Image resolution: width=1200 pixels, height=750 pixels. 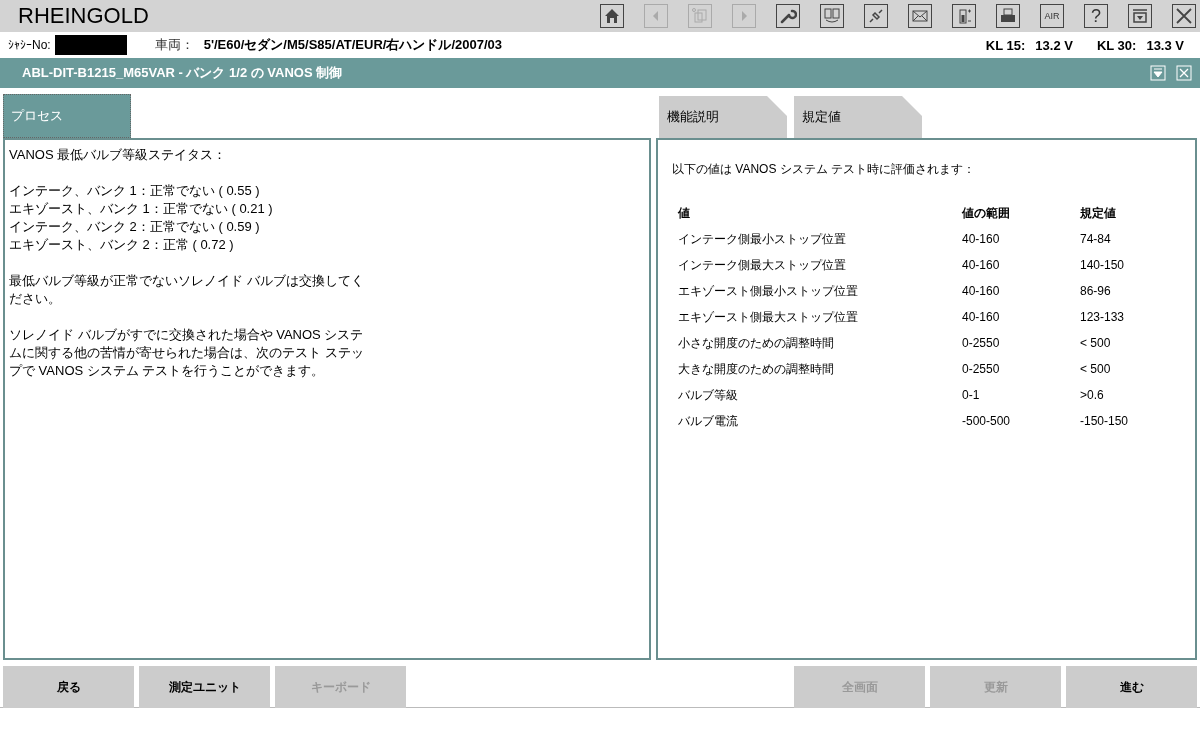 What do you see at coordinates (986, 213) in the screenshot?
I see `column-header: 値の範囲` at bounding box center [986, 213].